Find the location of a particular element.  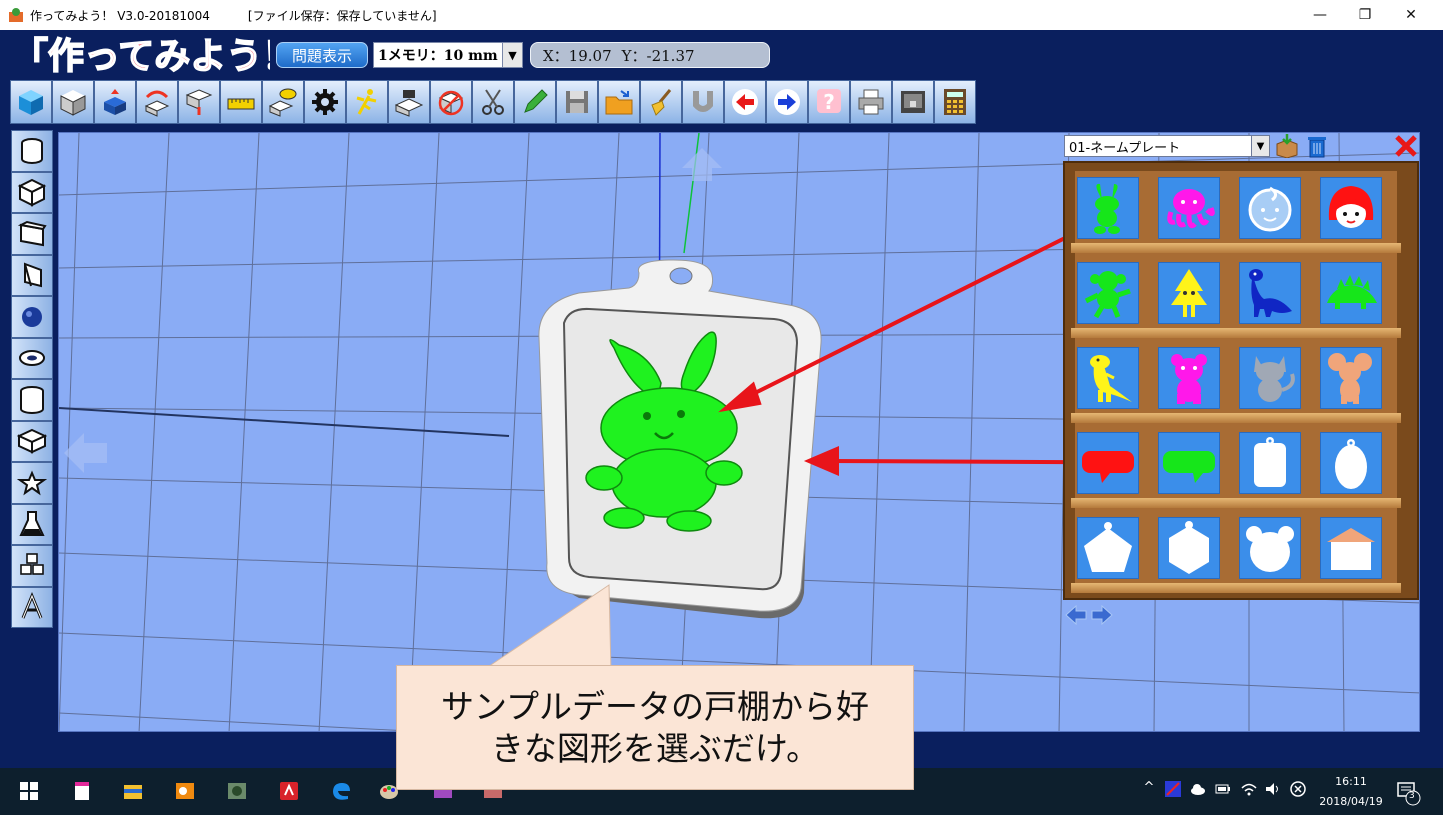

volume-icon is located at coordinates (1273, 789).